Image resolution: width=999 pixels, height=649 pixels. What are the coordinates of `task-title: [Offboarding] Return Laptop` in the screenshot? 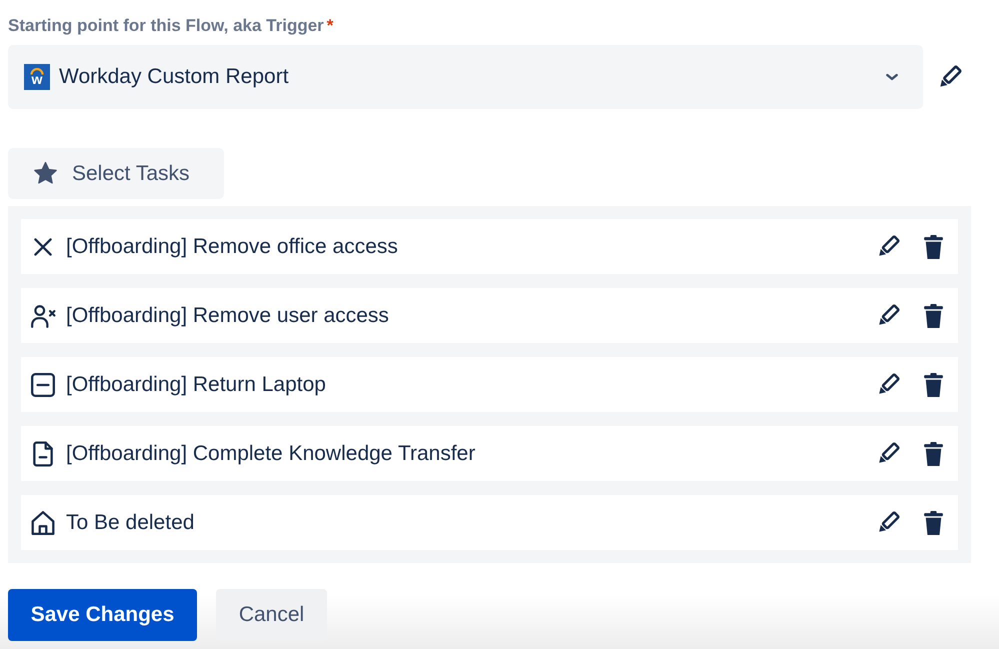 It's located at (196, 384).